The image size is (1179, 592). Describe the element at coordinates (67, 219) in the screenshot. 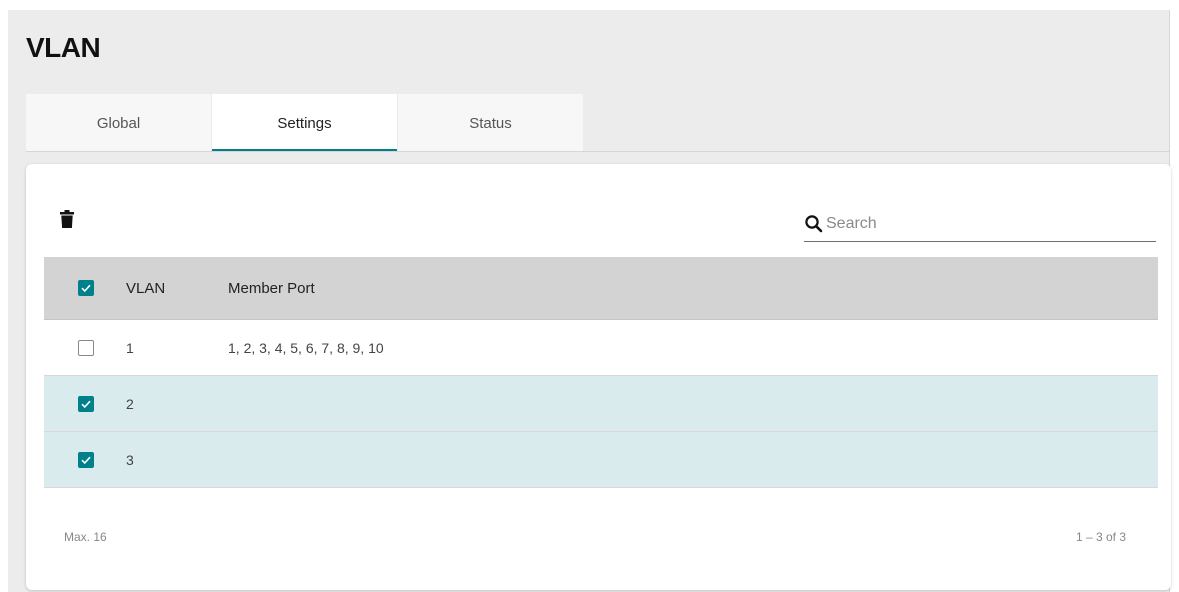

I see `trash-icon` at that location.